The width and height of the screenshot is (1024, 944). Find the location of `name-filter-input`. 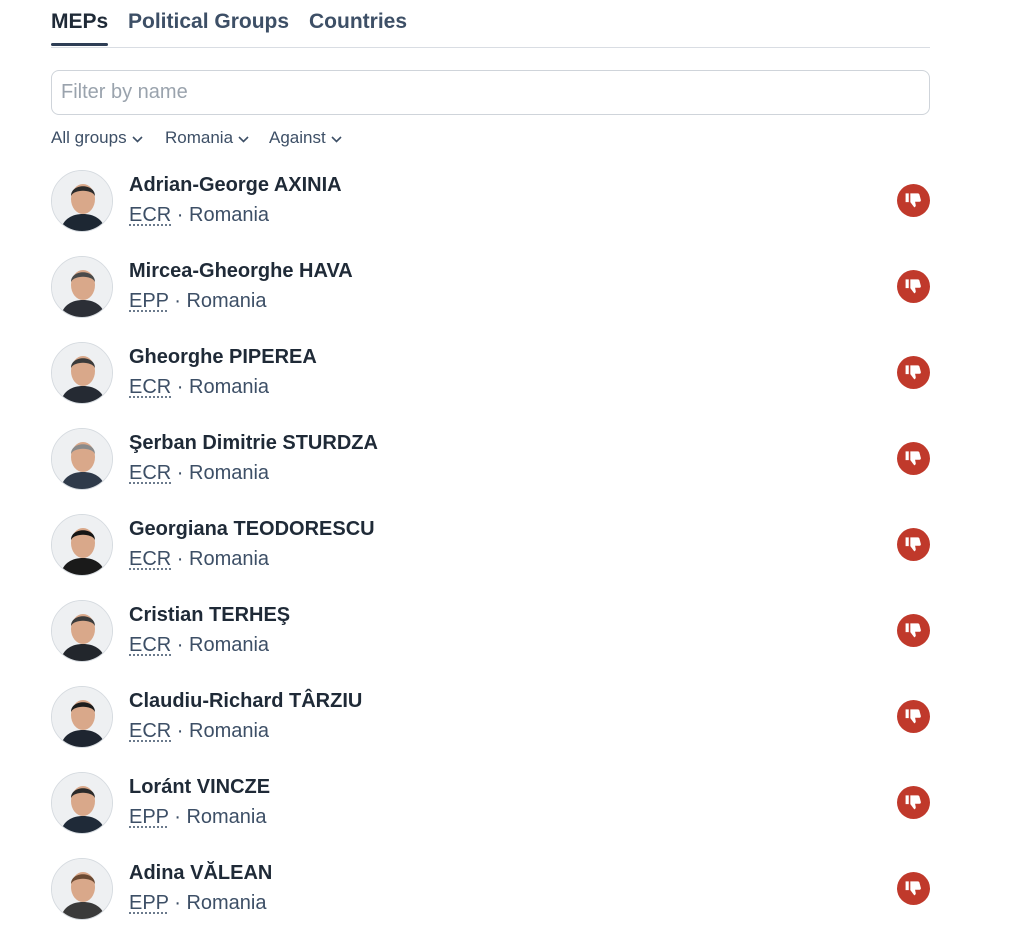

name-filter-input is located at coordinates (490, 92).